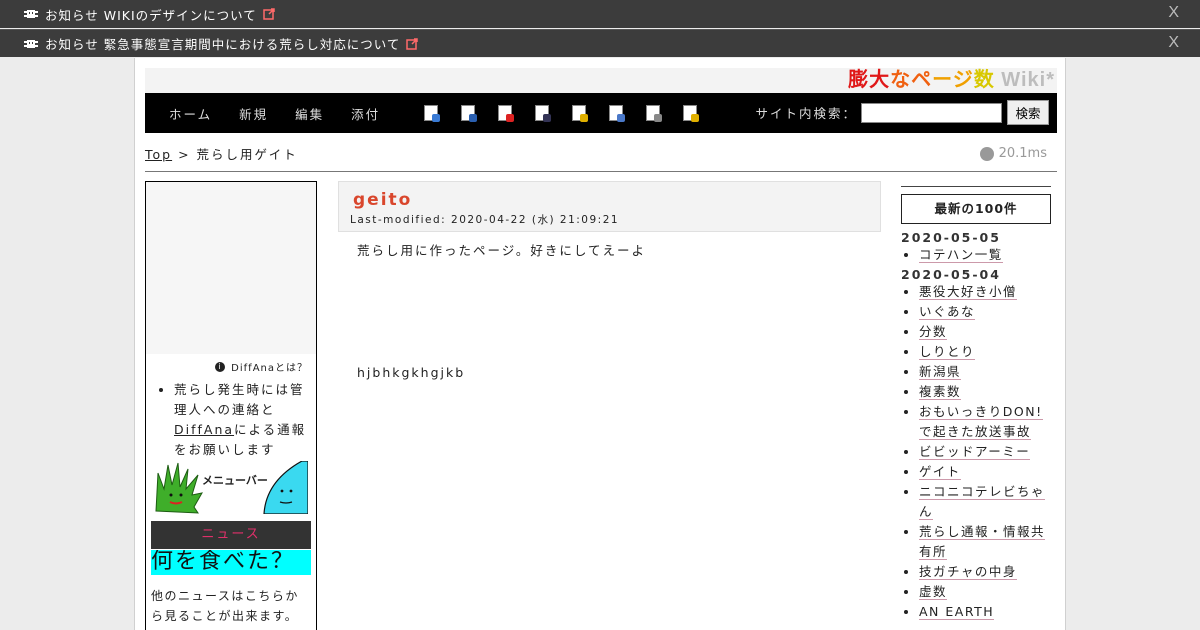 The width and height of the screenshot is (1200, 630). Describe the element at coordinates (986, 352) in the screenshot. I see `recent-item: しりとり` at that location.